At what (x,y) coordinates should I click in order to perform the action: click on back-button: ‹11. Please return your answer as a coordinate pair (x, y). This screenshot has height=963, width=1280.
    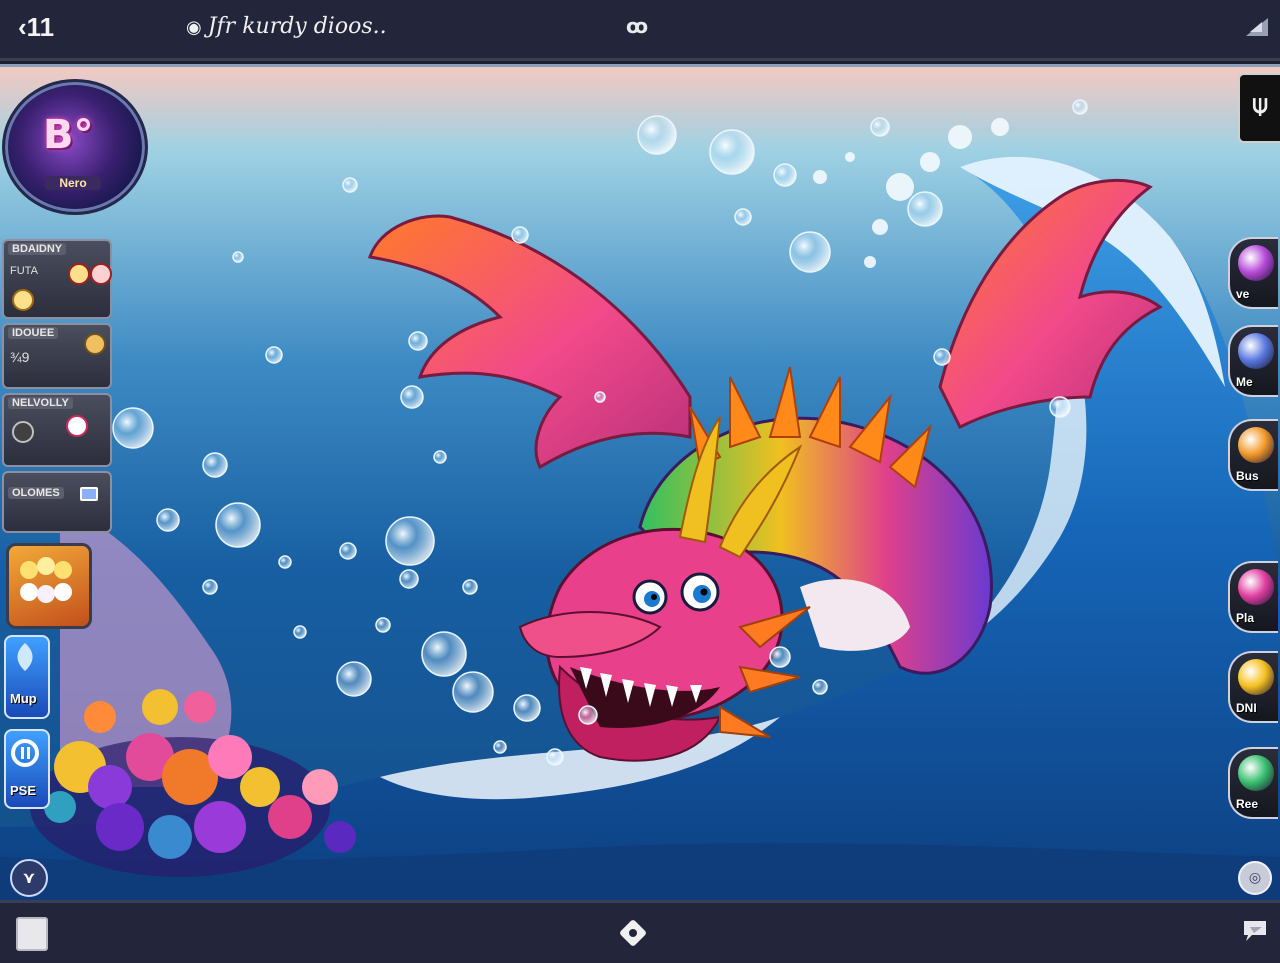
    Looking at the image, I should click on (36, 27).